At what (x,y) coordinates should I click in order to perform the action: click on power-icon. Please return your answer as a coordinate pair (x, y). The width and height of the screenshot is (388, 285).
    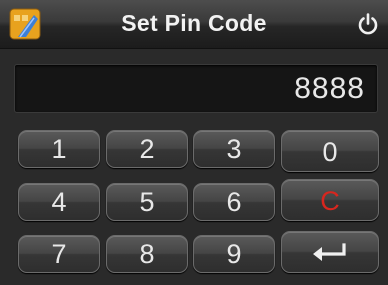
    Looking at the image, I should click on (368, 24).